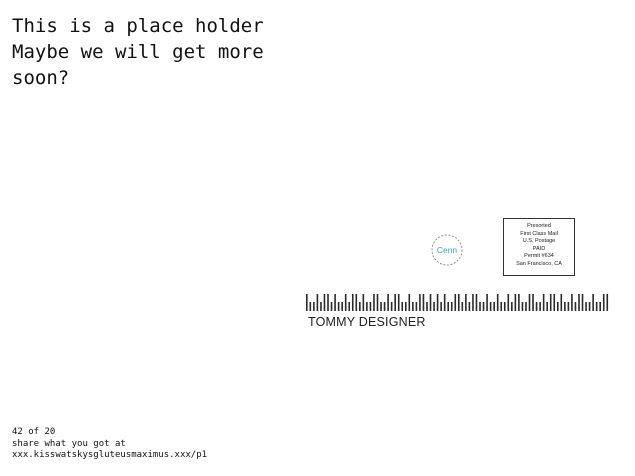  What do you see at coordinates (138, 52) in the screenshot?
I see `headline-line-2: Maybe we will get more` at bounding box center [138, 52].